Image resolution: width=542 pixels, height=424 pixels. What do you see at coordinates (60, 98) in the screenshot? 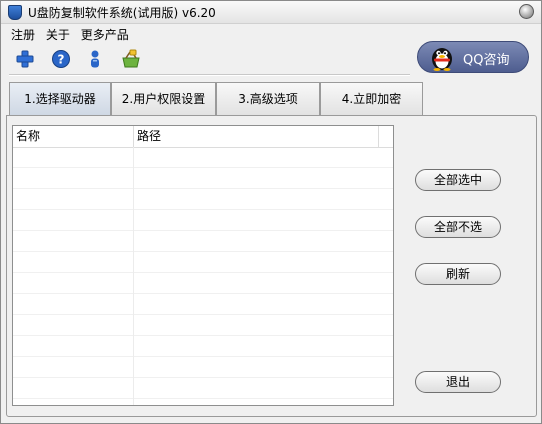
I see `tab-select-drive: 1.选择驱动器` at bounding box center [60, 98].